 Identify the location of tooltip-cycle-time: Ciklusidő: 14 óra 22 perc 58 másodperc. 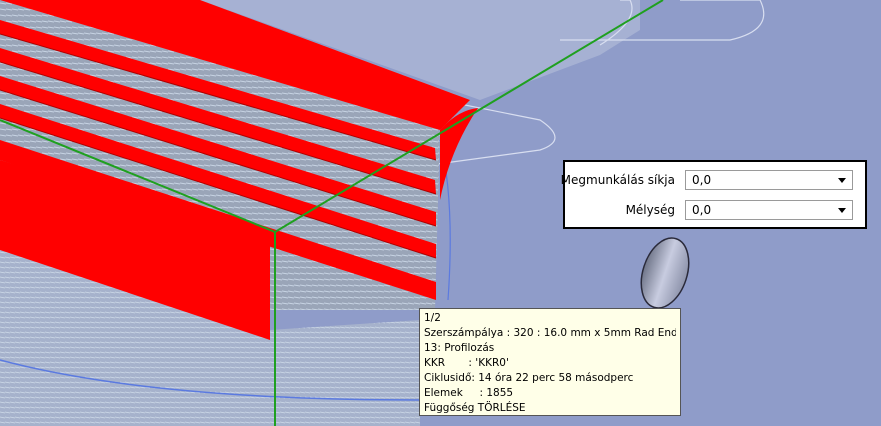
(529, 378).